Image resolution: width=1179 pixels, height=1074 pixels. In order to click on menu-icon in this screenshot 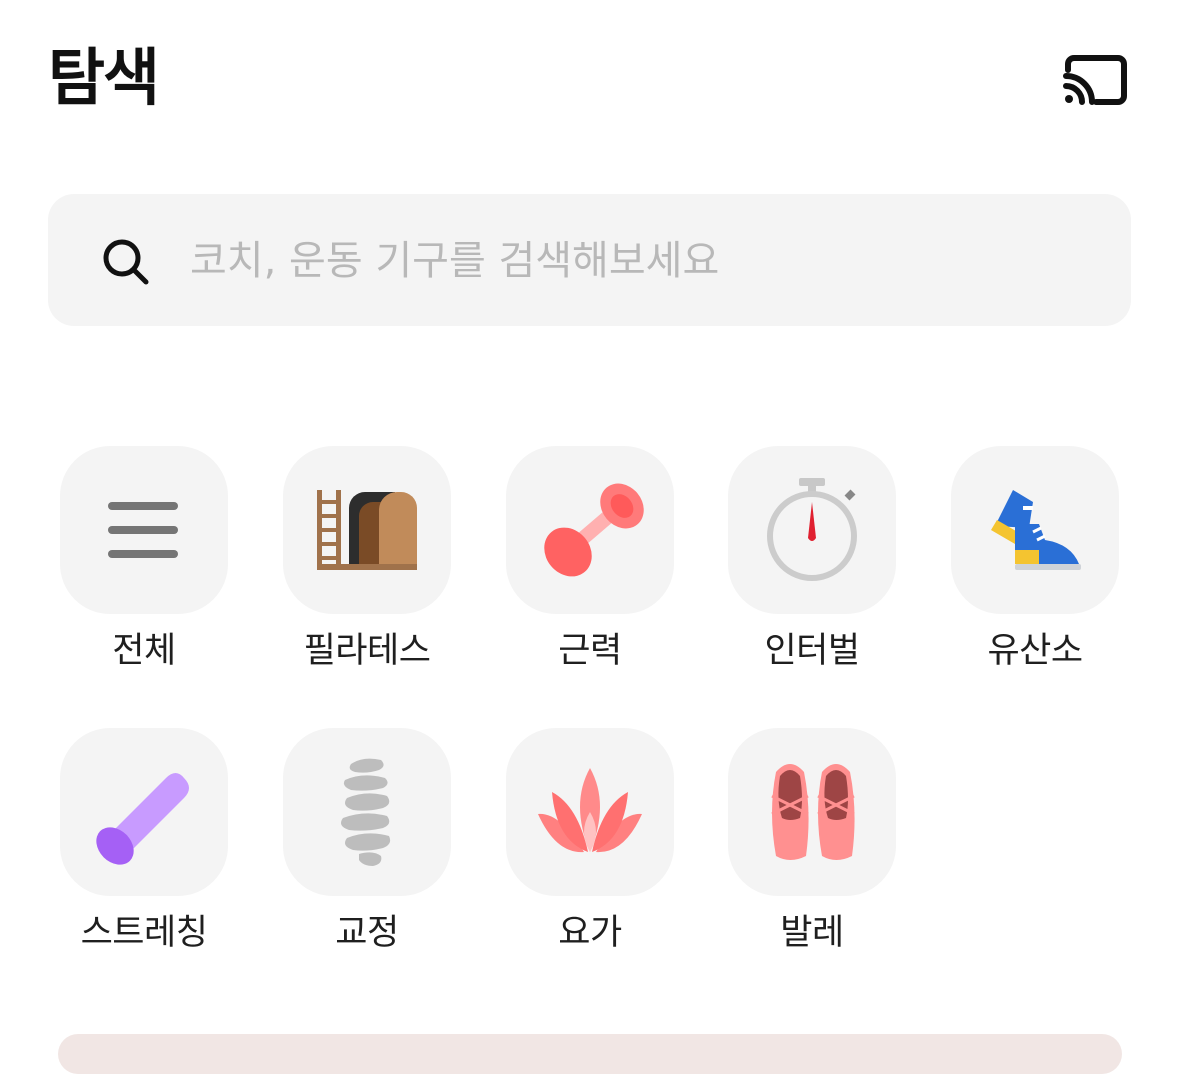, I will do `click(143, 530)`.